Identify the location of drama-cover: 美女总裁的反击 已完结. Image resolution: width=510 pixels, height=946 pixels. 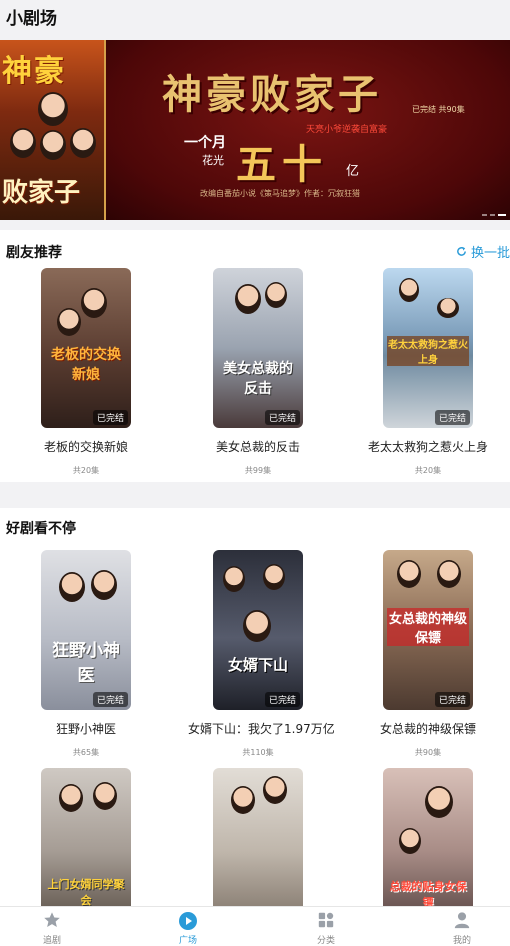
(258, 348).